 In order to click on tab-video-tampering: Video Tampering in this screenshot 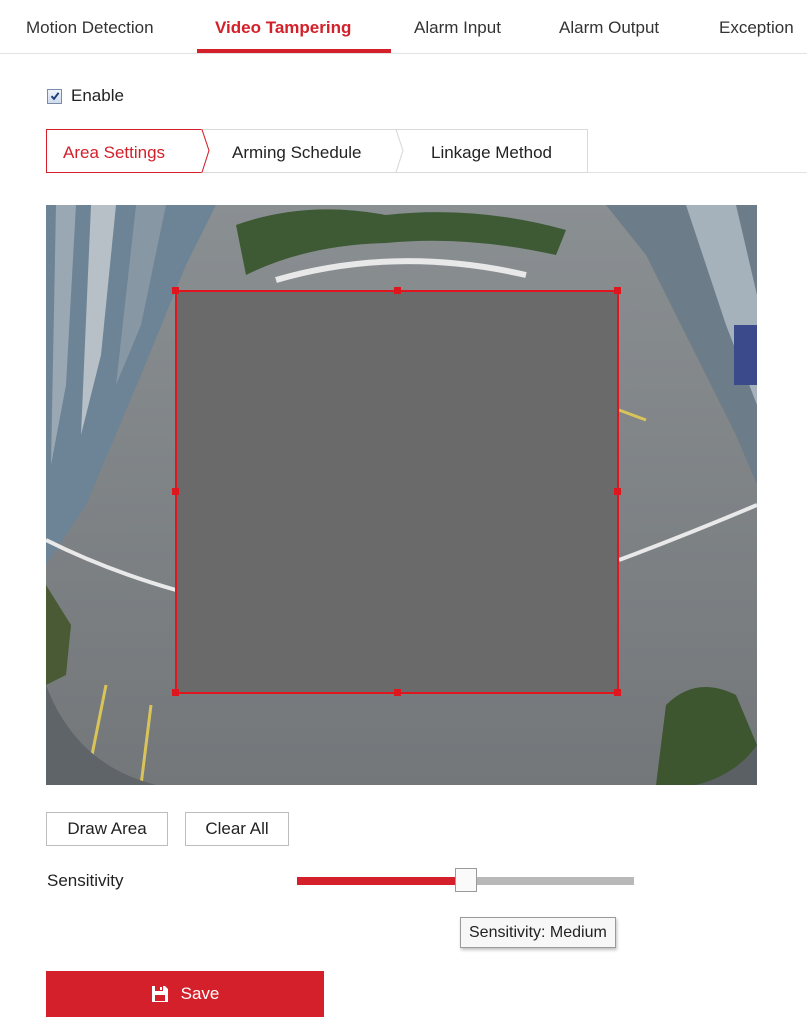, I will do `click(283, 28)`.